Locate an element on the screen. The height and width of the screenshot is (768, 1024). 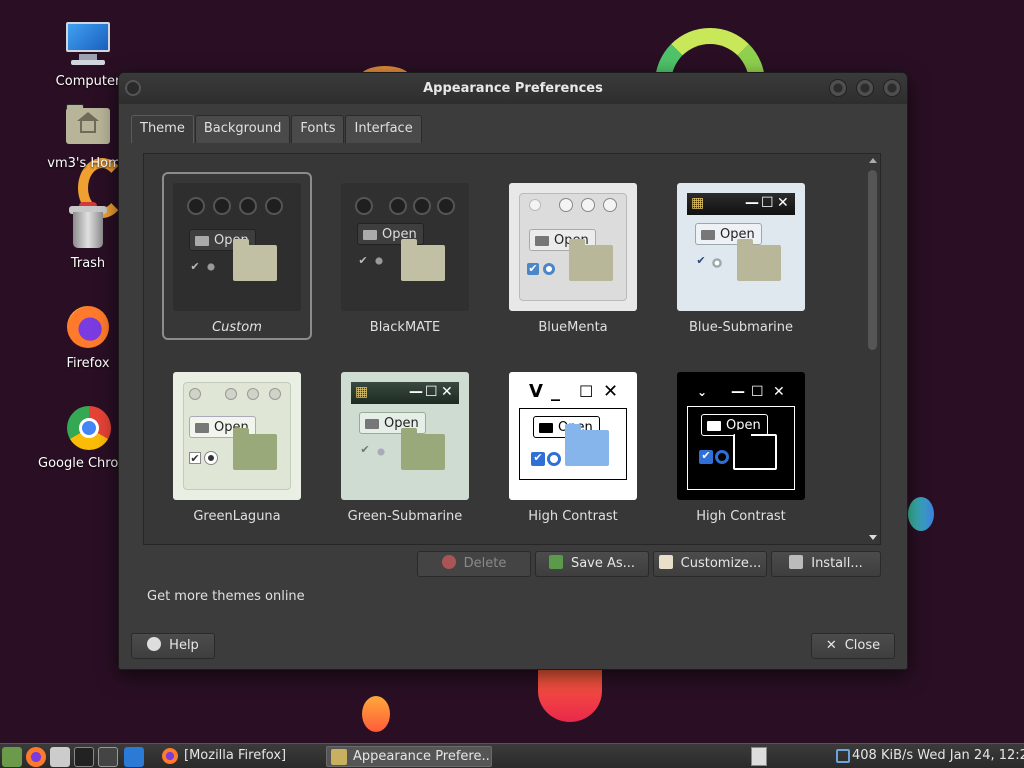
appearance-launcher-icon is located at coordinates (108, 757).